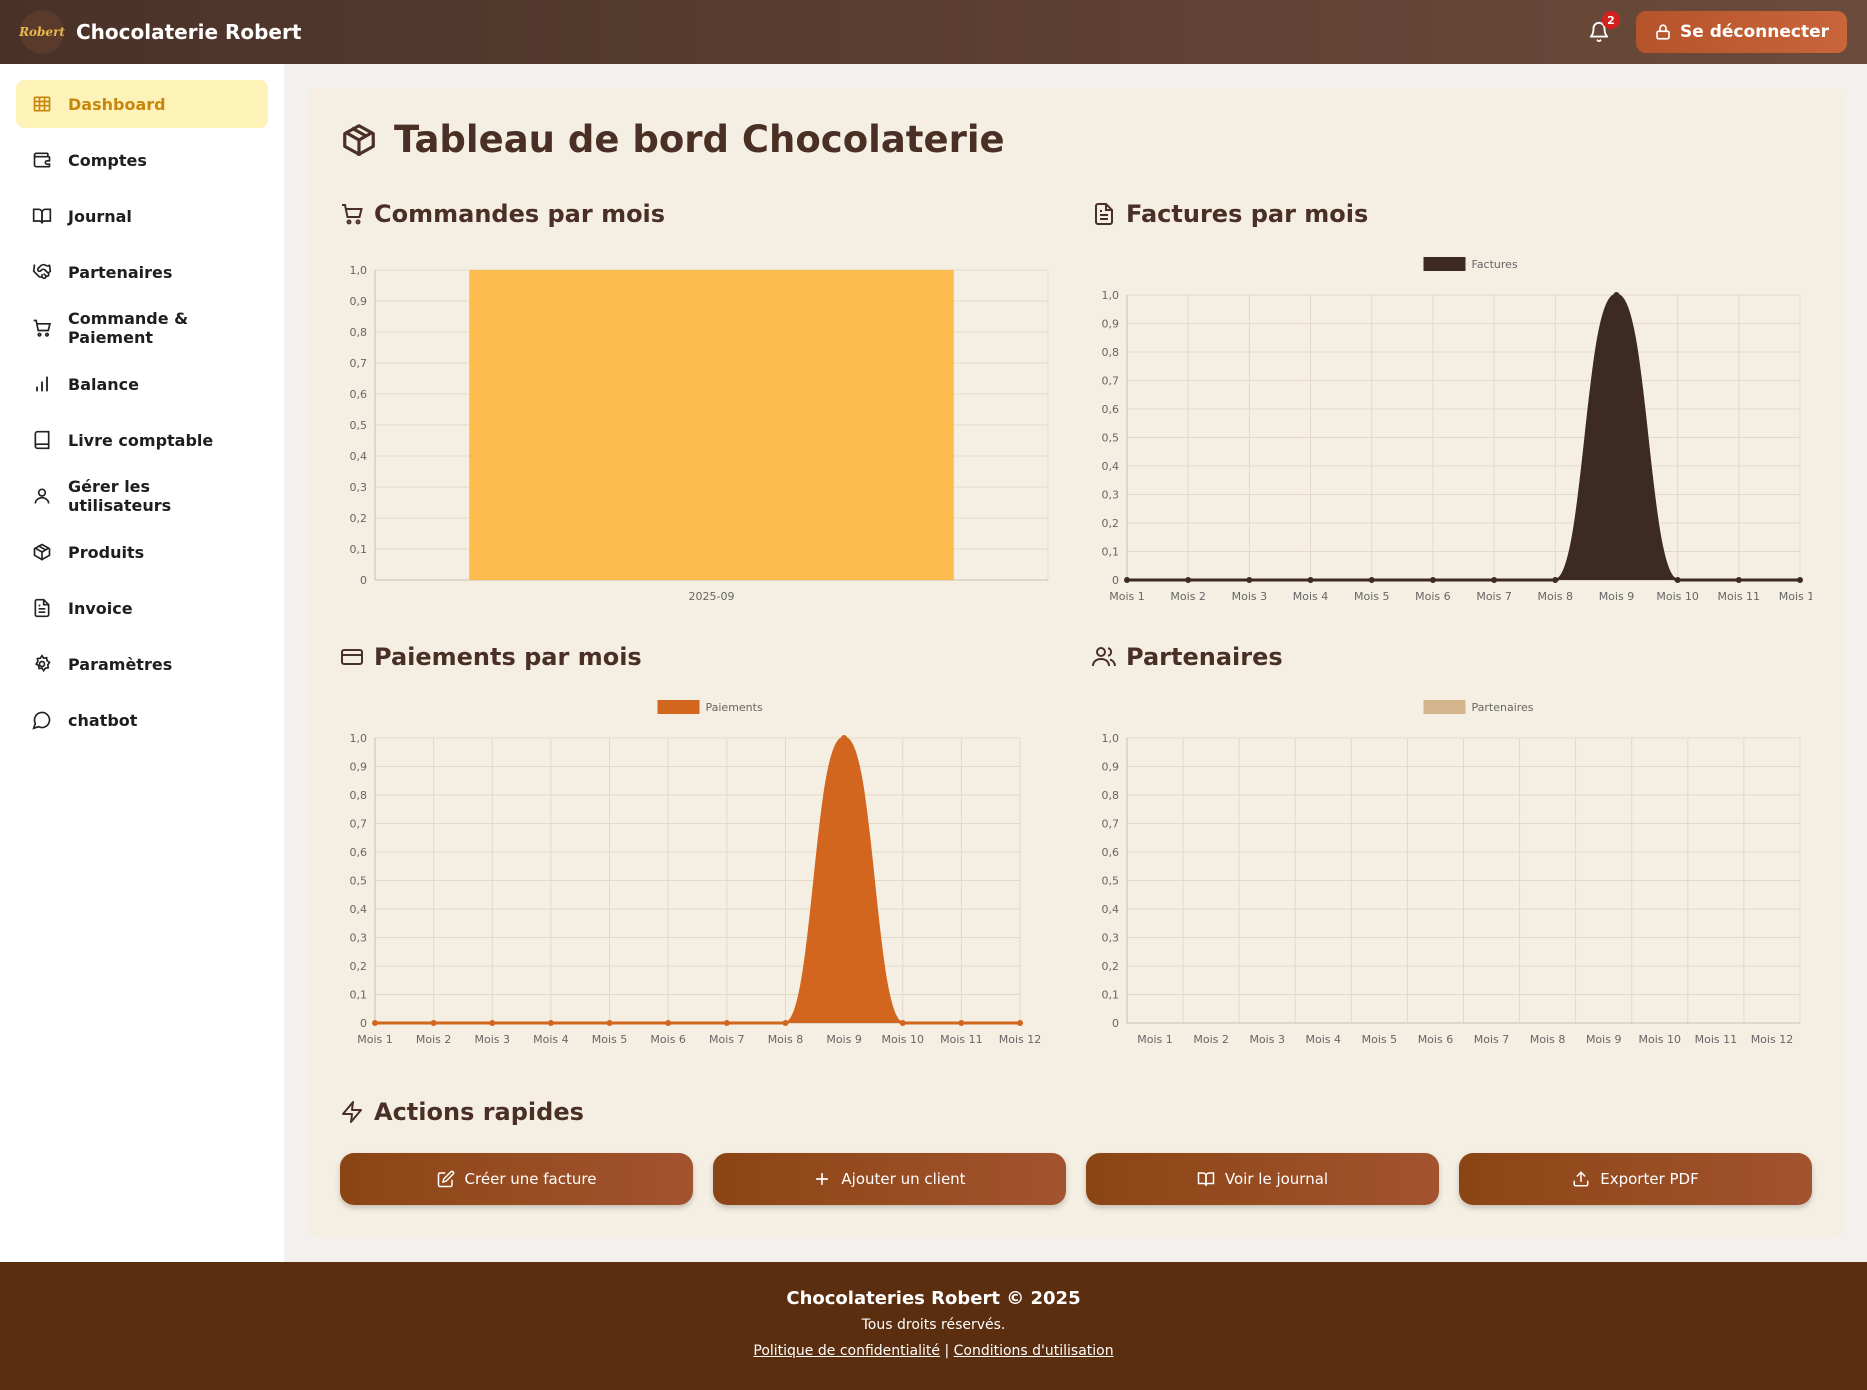 This screenshot has height=1390, width=1867. Describe the element at coordinates (903, 1179) in the screenshot. I see `button-label: Ajouter un client` at that location.